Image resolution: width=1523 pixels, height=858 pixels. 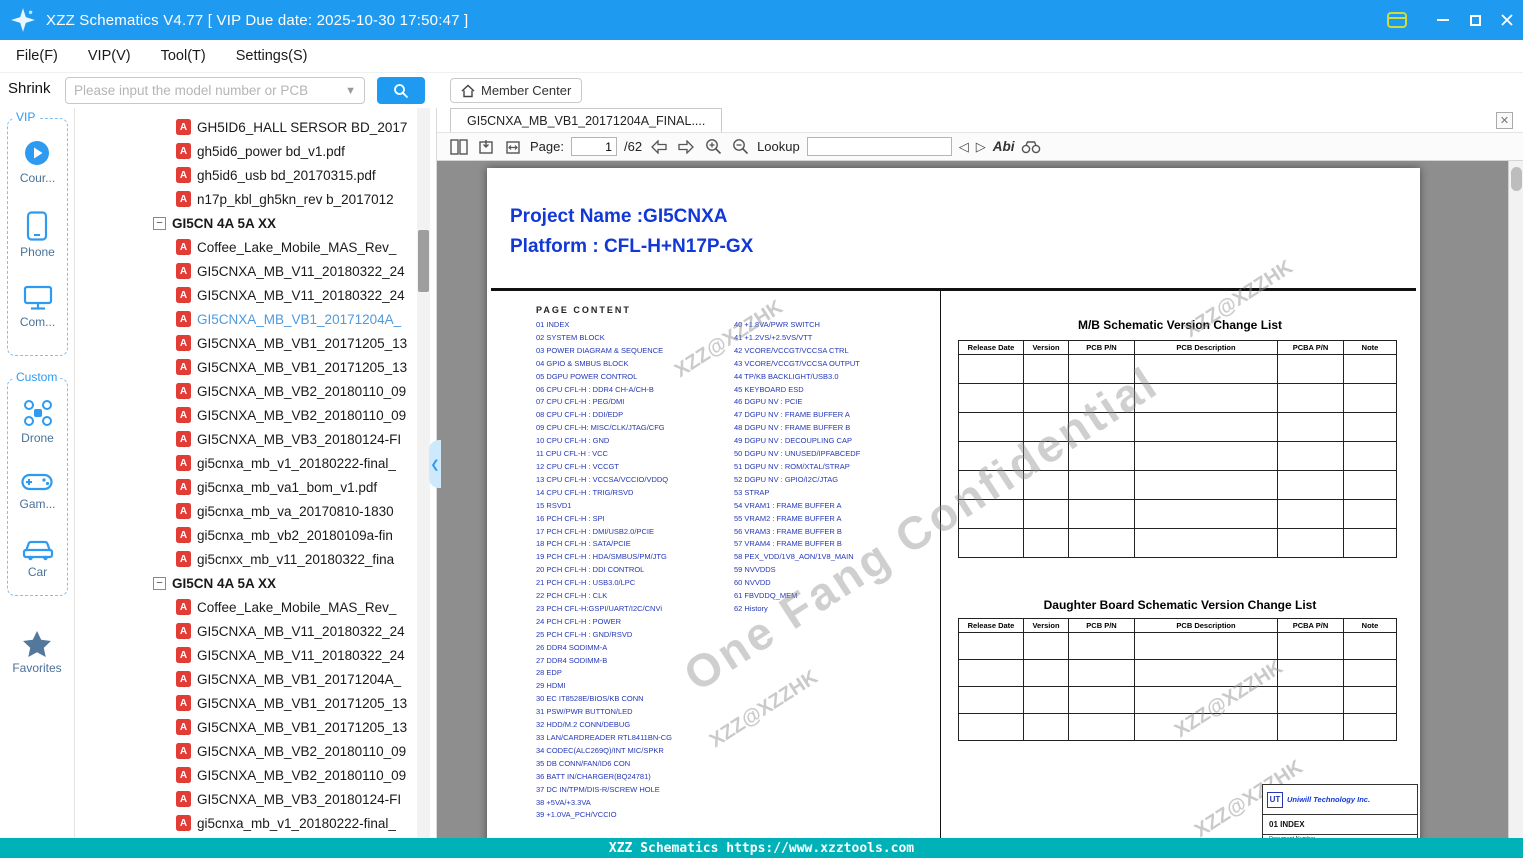 What do you see at coordinates (964, 147) in the screenshot?
I see `find-previous-icon: ◁` at bounding box center [964, 147].